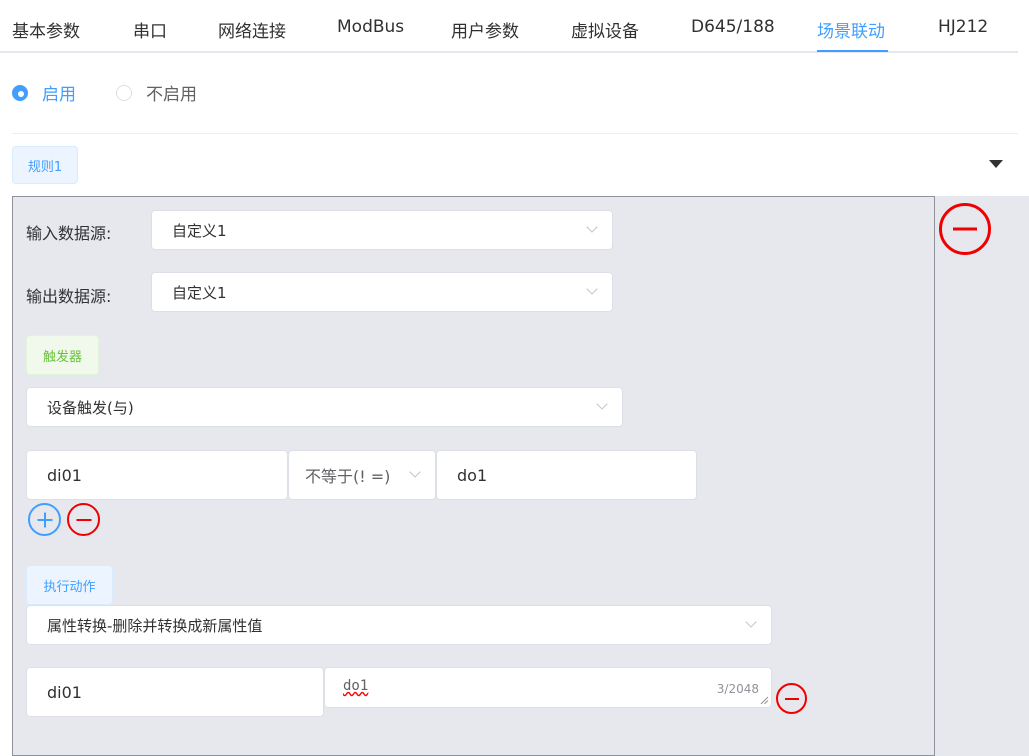  I want to click on remove-condition-button, so click(83, 519).